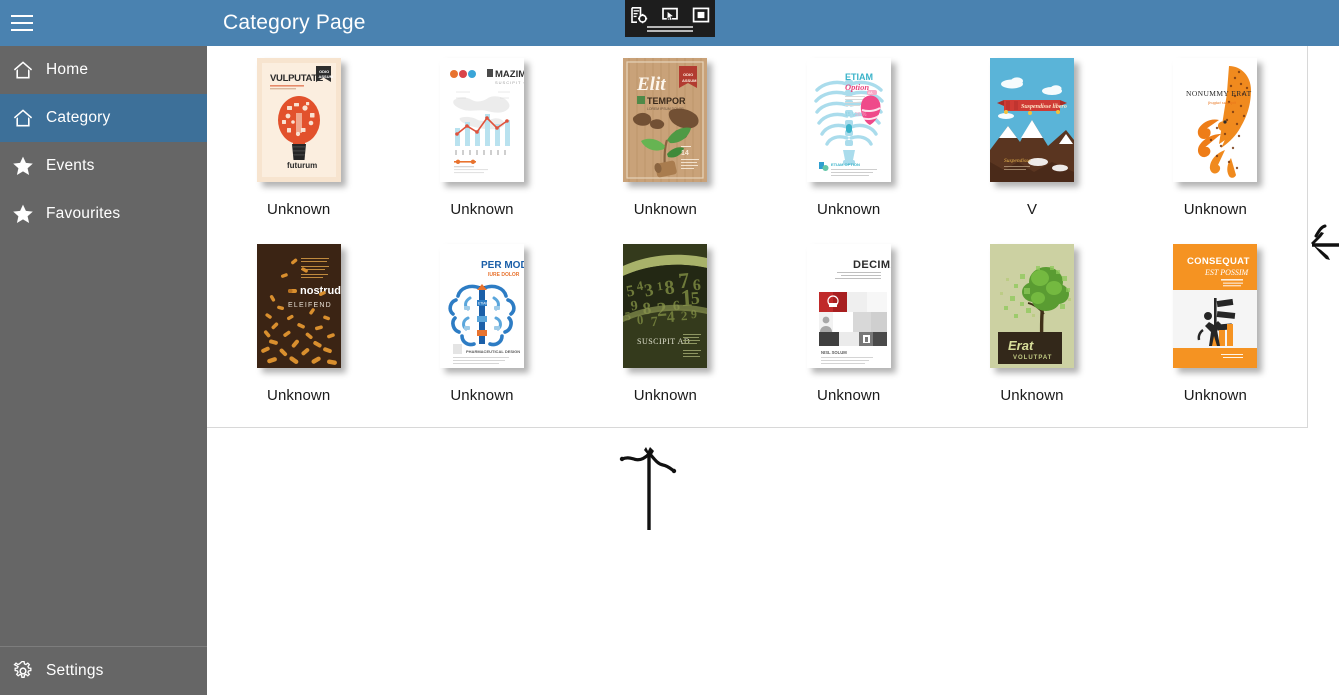 This screenshot has width=1339, height=695. I want to click on page-title: Category Page, so click(294, 22).